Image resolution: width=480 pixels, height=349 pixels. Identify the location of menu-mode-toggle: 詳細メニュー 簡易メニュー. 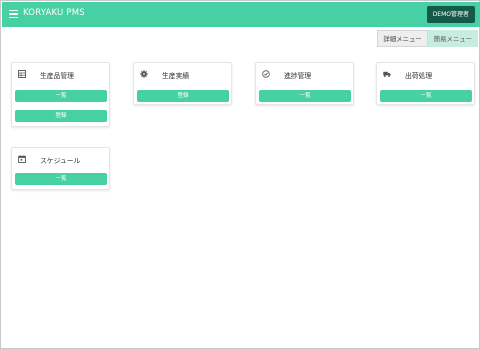
(427, 38).